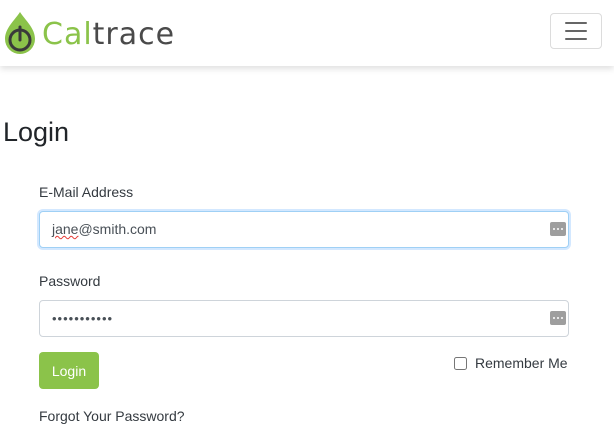 Image resolution: width=614 pixels, height=434 pixels. What do you see at coordinates (112, 416) in the screenshot?
I see `forgot-password-link: Forgot Your Password?` at bounding box center [112, 416].